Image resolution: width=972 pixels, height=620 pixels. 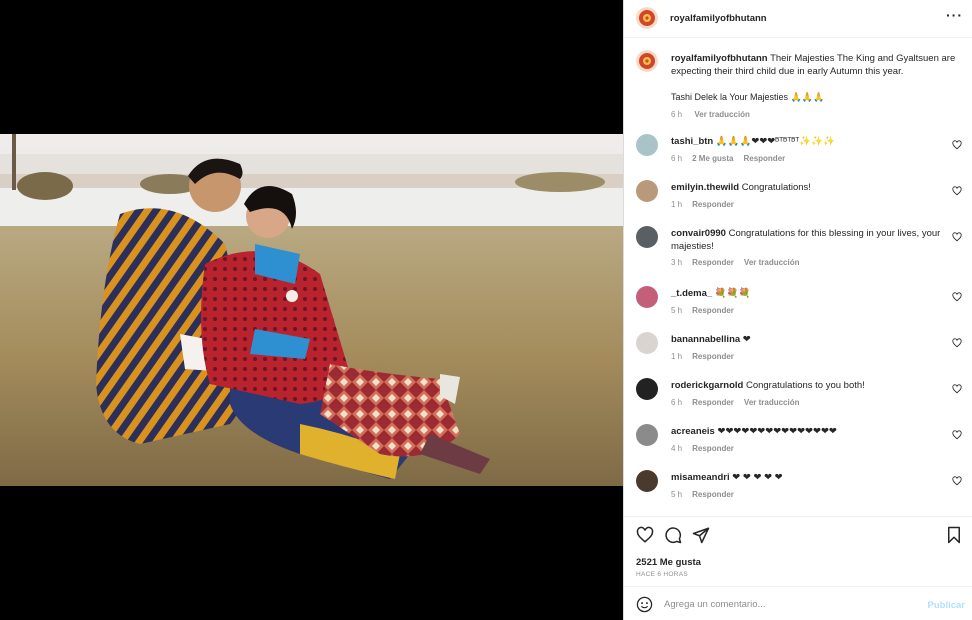 What do you see at coordinates (954, 15) in the screenshot?
I see `more-options-icon: ···` at bounding box center [954, 15].